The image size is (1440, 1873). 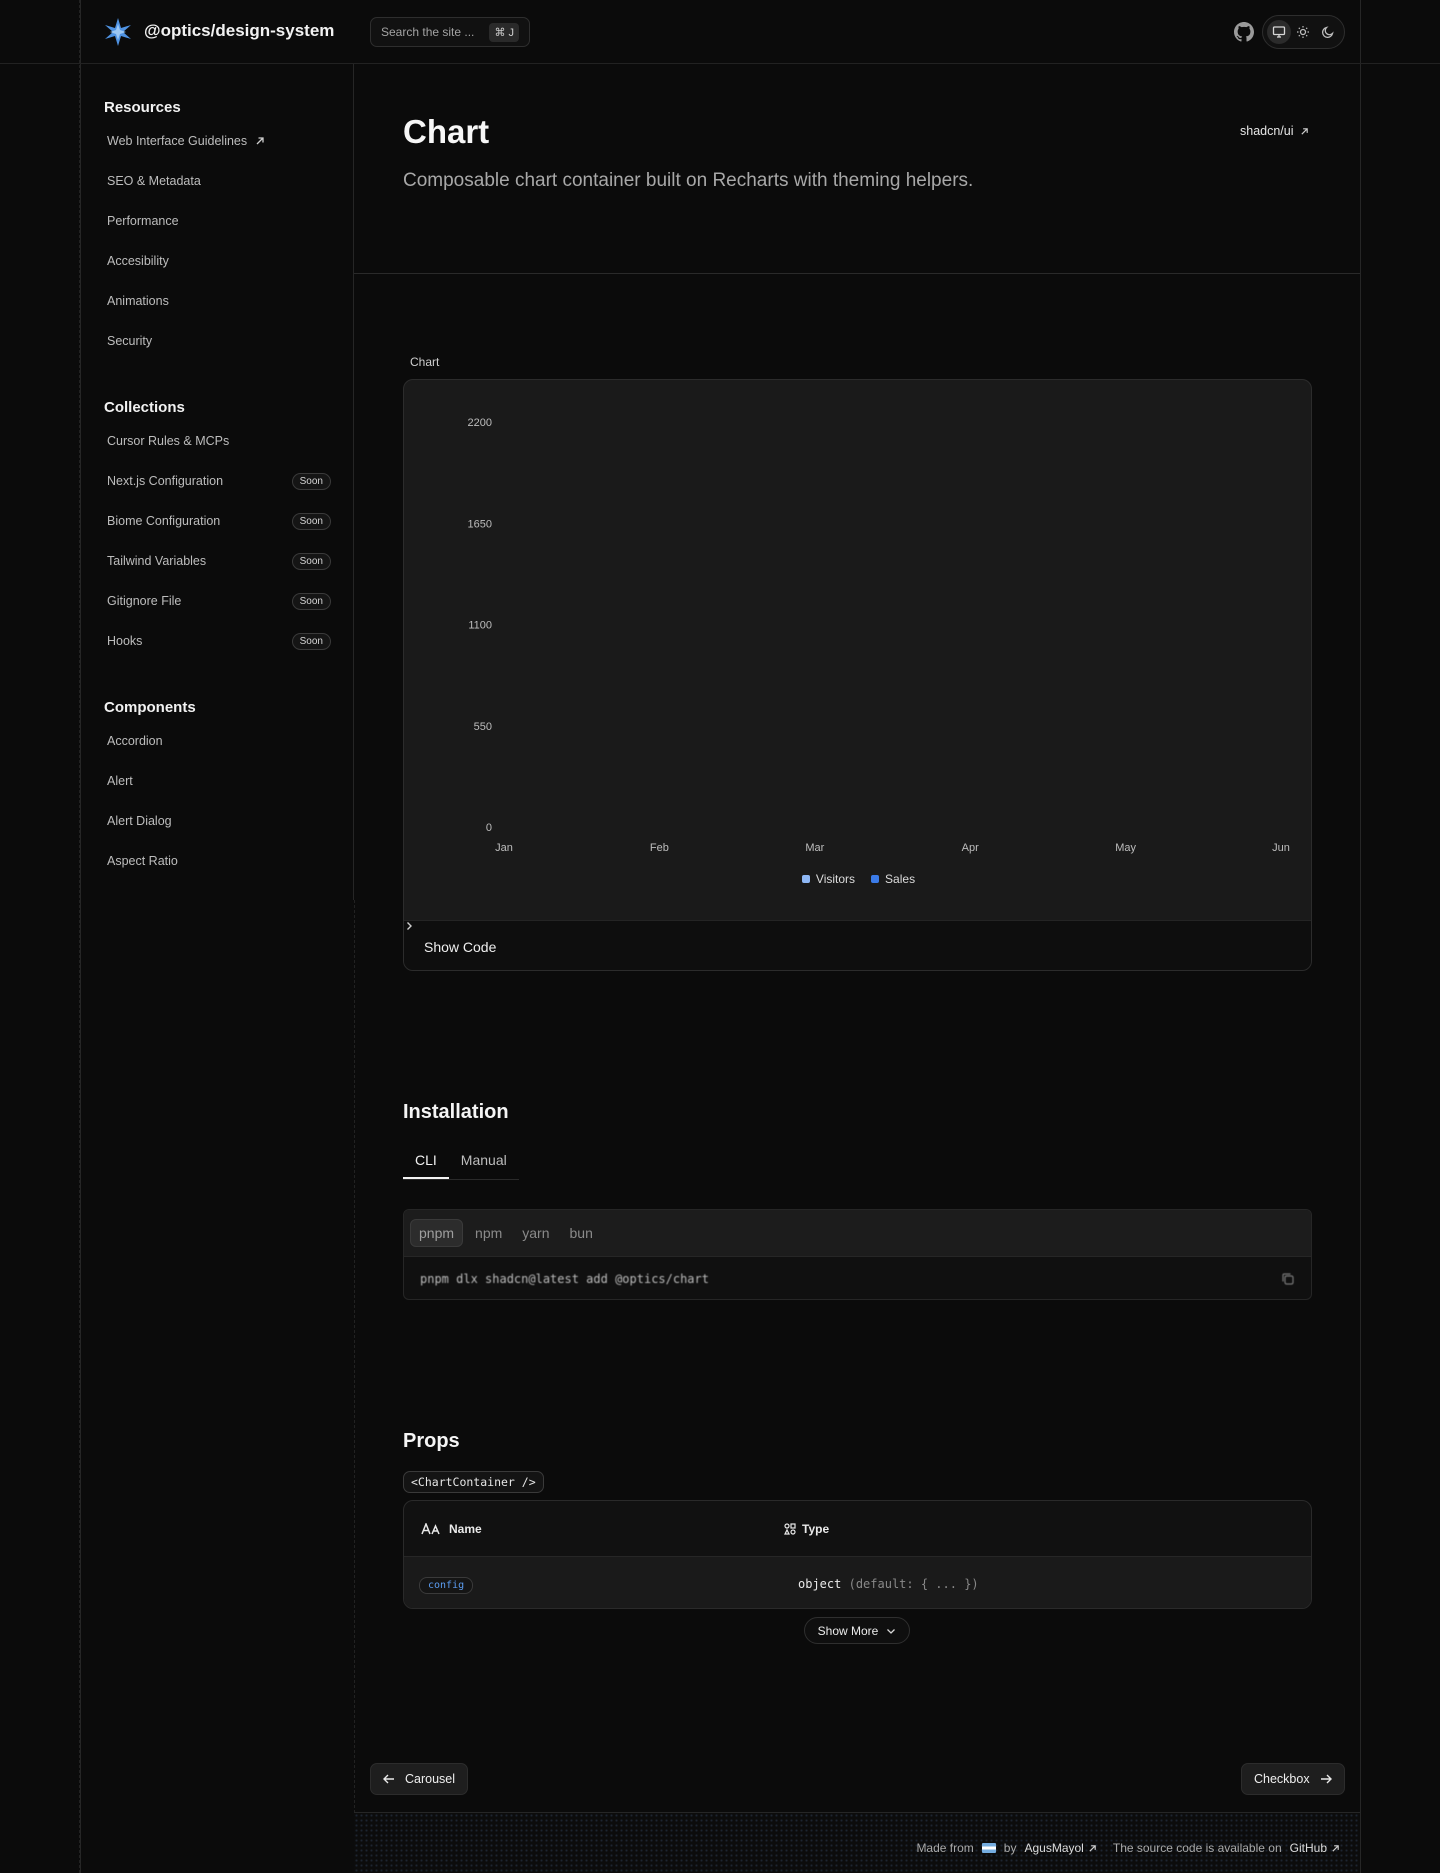 What do you see at coordinates (581, 1233) in the screenshot?
I see `pm-tab-bun: bun` at bounding box center [581, 1233].